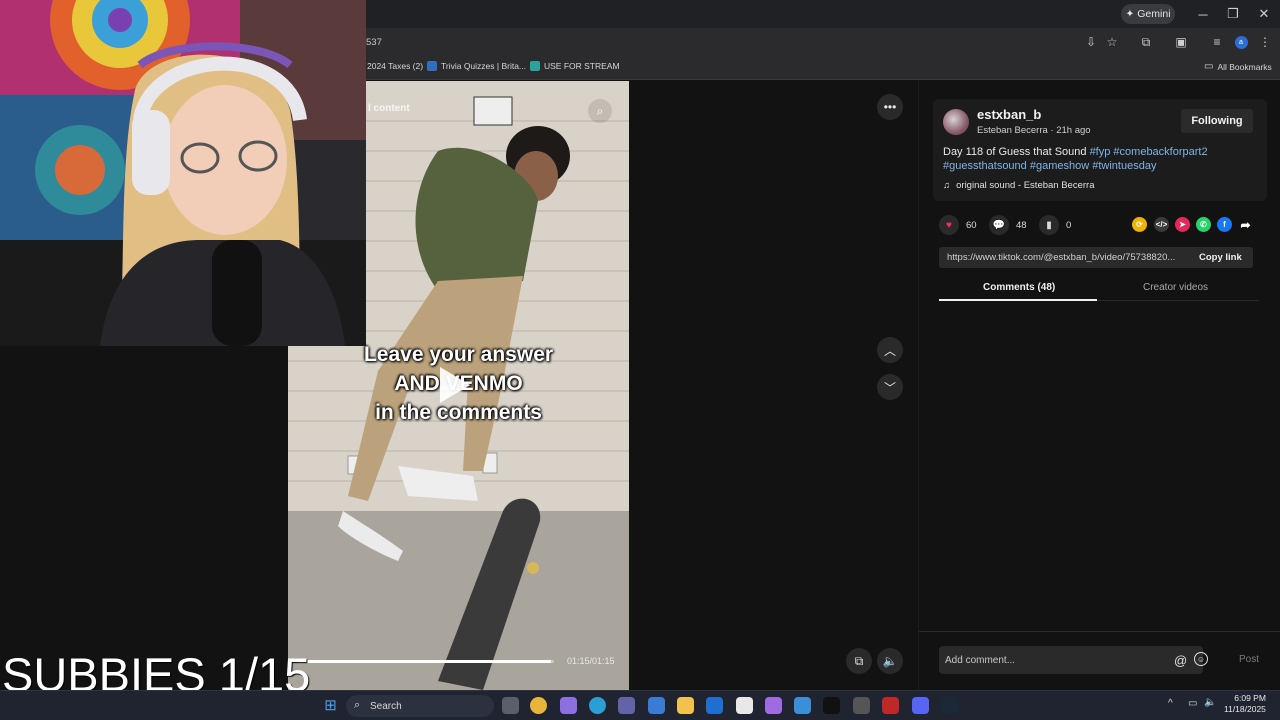 The image size is (1280, 720). I want to click on bookmark-taxes: 2024 Taxes (2), so click(395, 66).